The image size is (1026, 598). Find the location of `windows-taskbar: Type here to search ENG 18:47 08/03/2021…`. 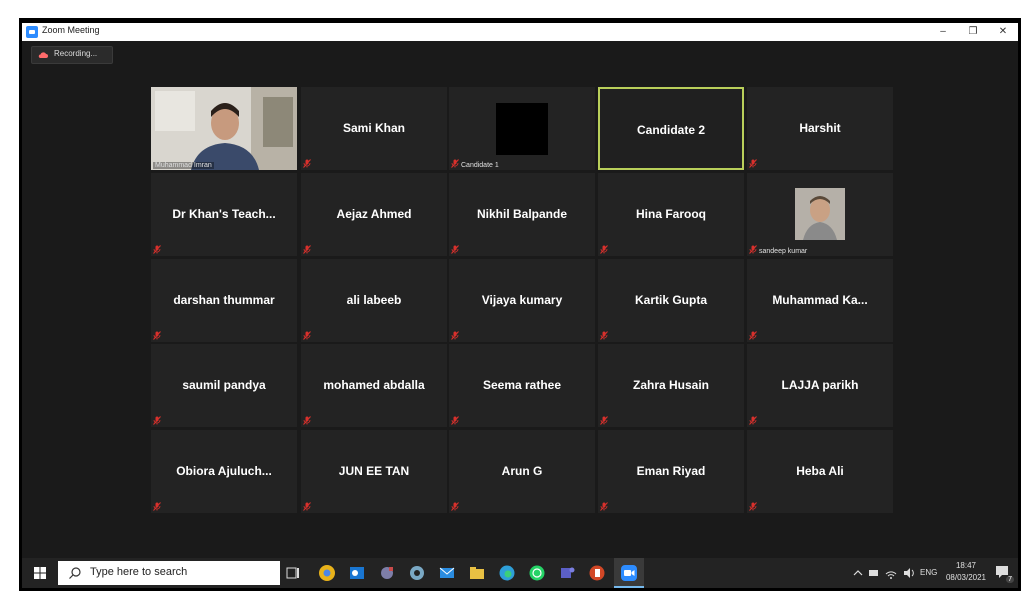

windows-taskbar: Type here to search ENG 18:47 08/03/2021… is located at coordinates (520, 573).